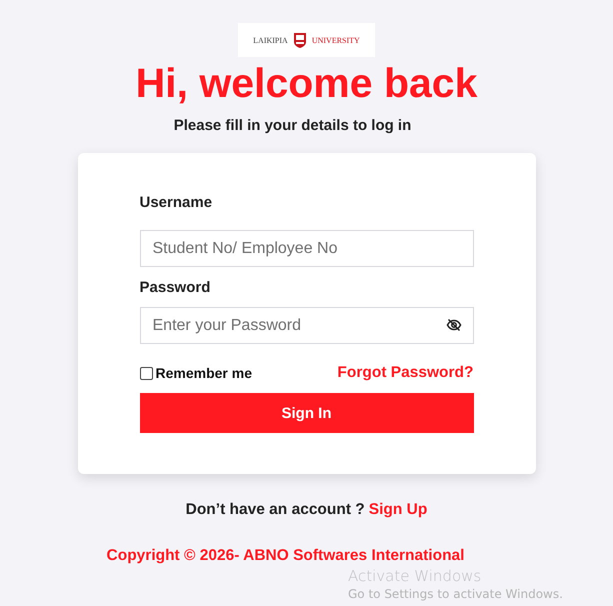 The width and height of the screenshot is (613, 606). I want to click on activation-message: Go to Settings to activate Windows., so click(455, 594).